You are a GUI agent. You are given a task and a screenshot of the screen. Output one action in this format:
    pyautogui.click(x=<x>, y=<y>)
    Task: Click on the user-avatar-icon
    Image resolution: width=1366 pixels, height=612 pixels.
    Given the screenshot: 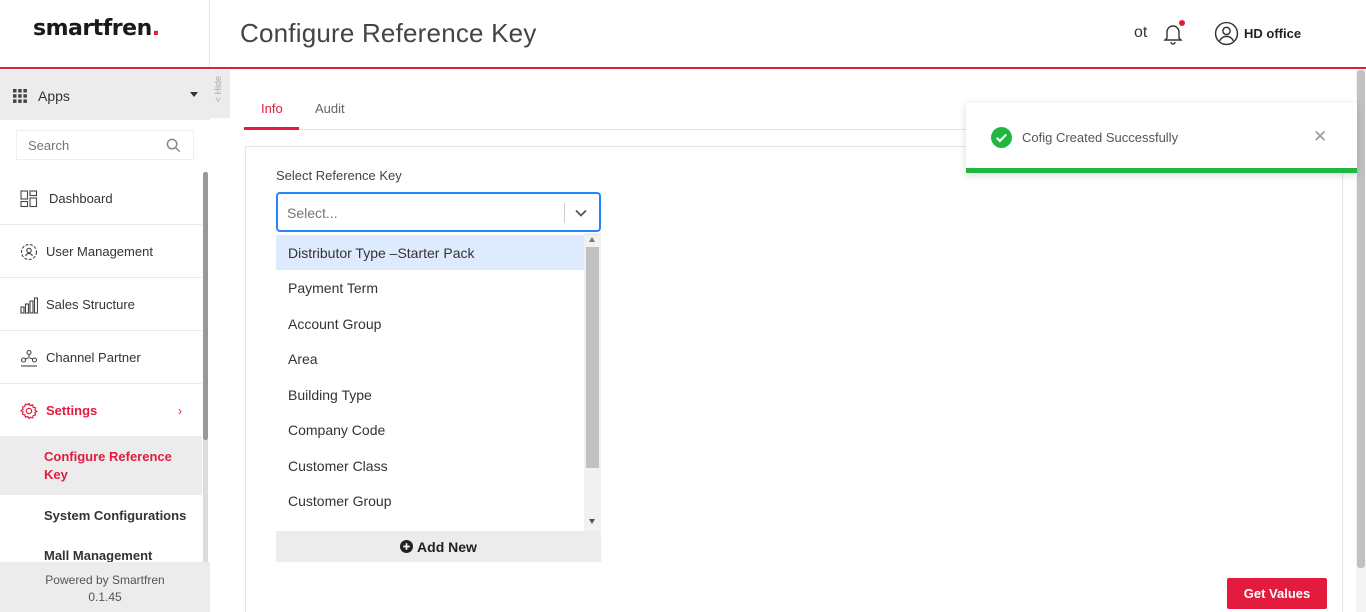 What is the action you would take?
    pyautogui.click(x=1226, y=33)
    